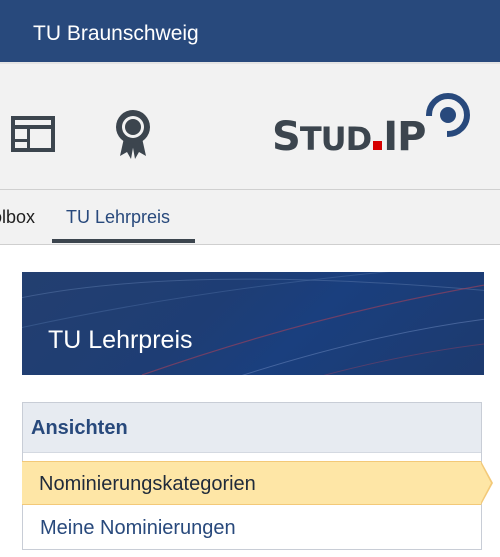 Image resolution: width=500 pixels, height=557 pixels. Describe the element at coordinates (33, 134) in the screenshot. I see `workplace-icon` at that location.